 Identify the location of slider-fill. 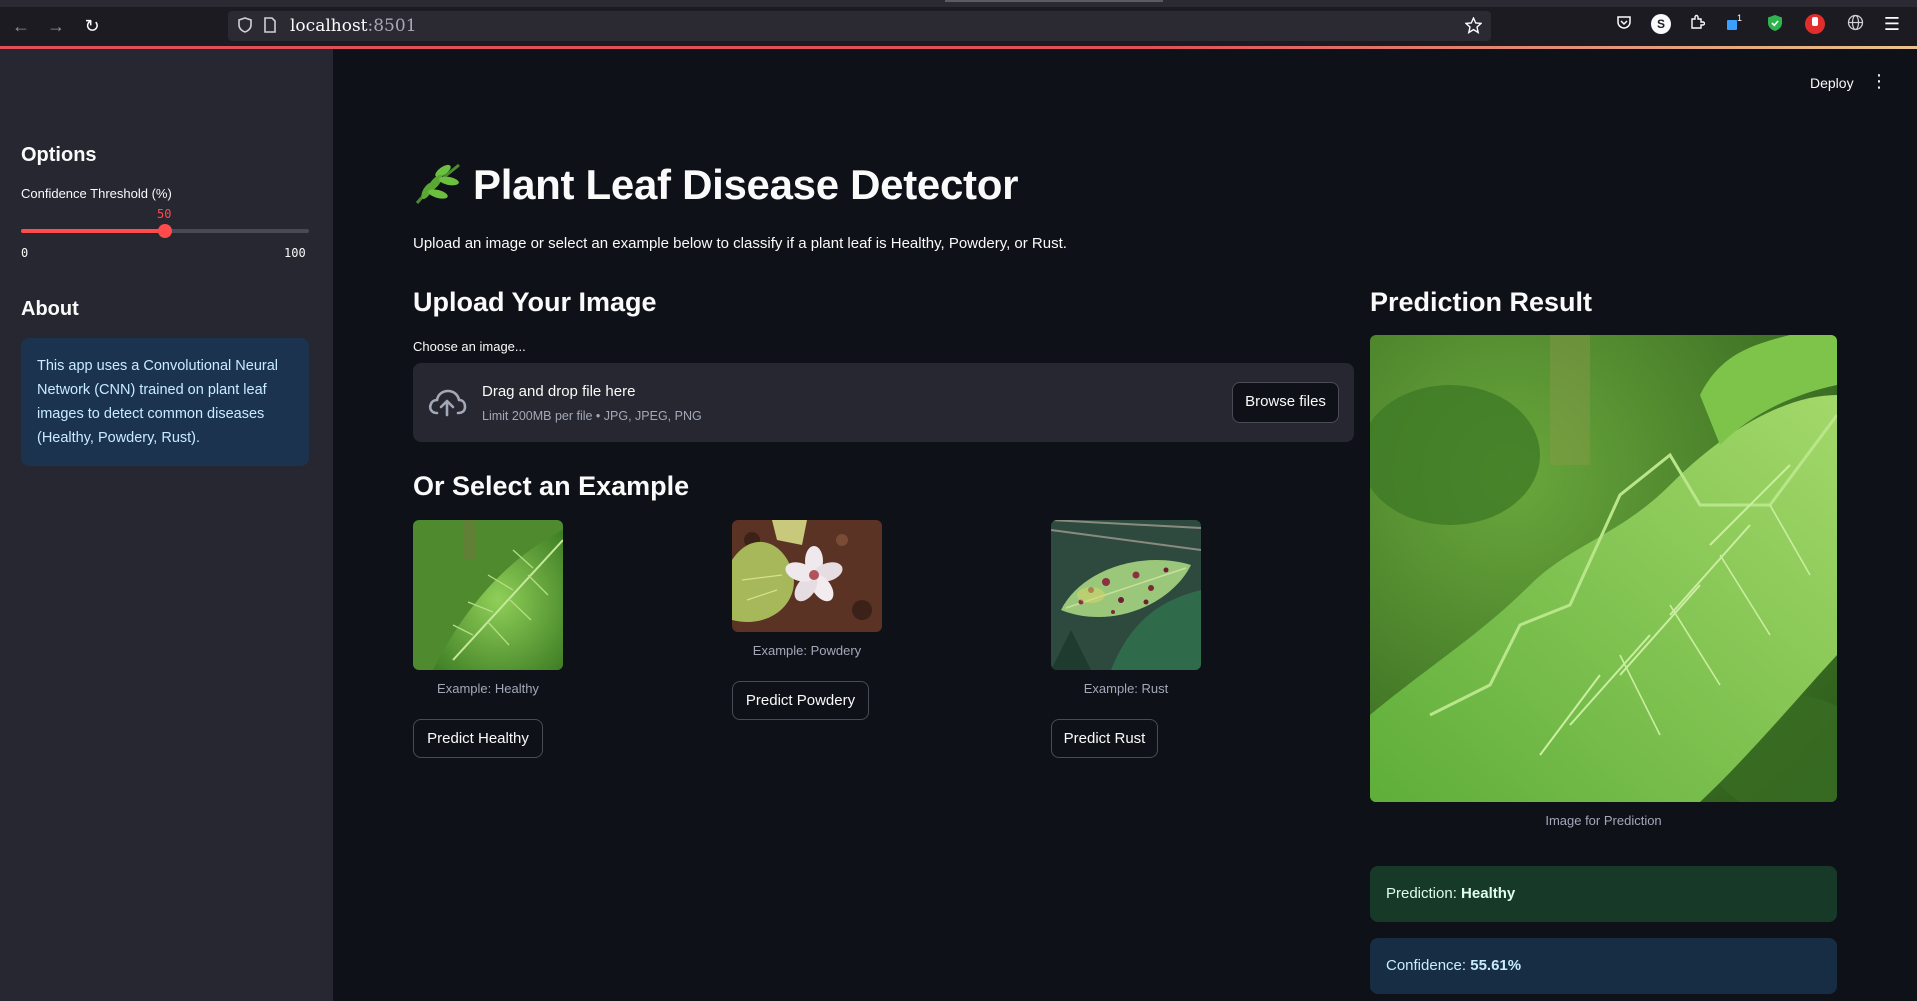
(93, 231).